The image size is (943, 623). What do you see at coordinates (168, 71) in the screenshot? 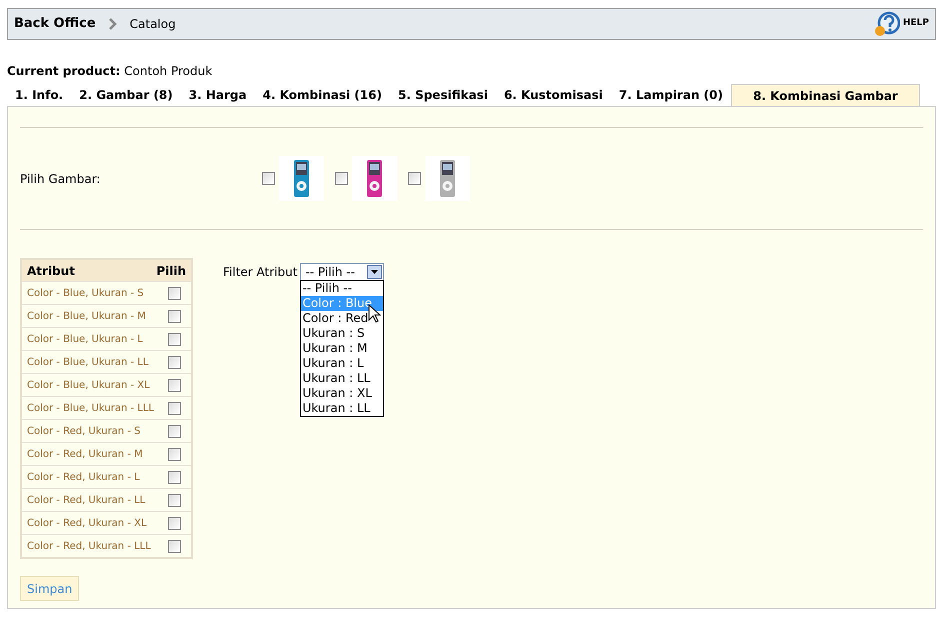
I see `current-product-name: Contoh Produk` at bounding box center [168, 71].